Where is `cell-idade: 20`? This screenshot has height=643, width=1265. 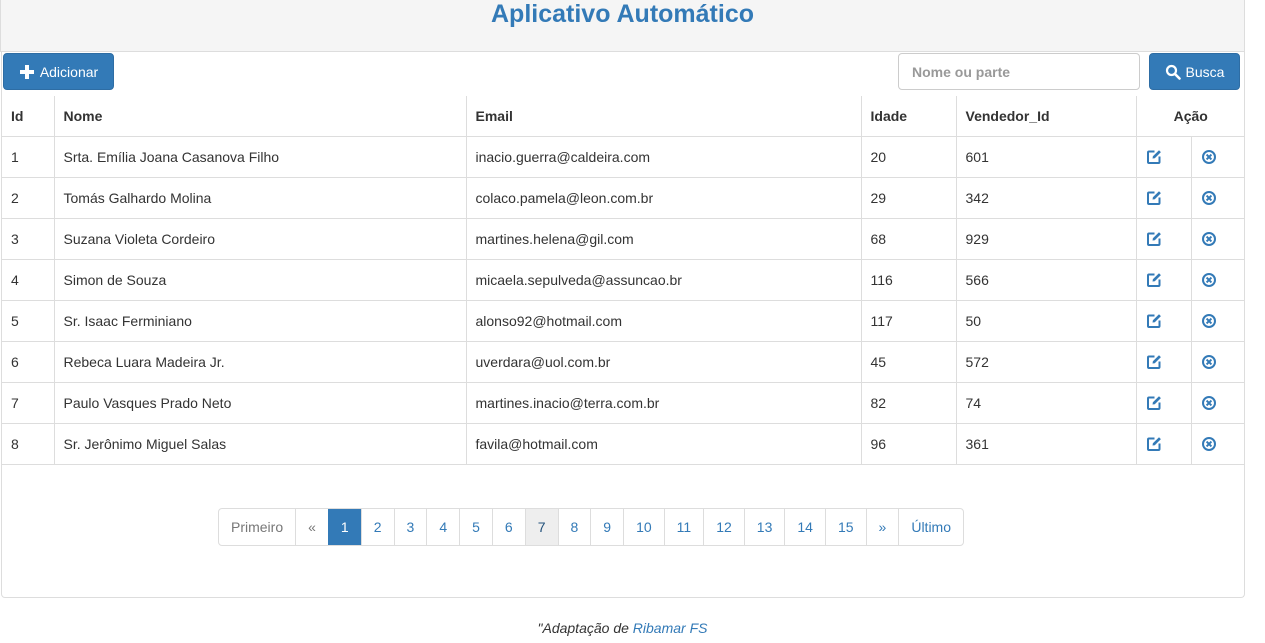
cell-idade: 20 is located at coordinates (908, 156).